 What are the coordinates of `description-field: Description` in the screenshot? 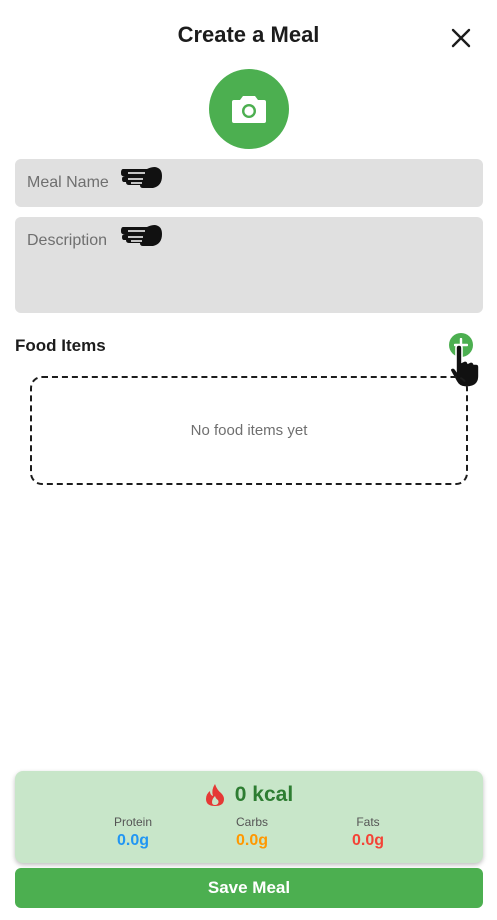 It's located at (249, 265).